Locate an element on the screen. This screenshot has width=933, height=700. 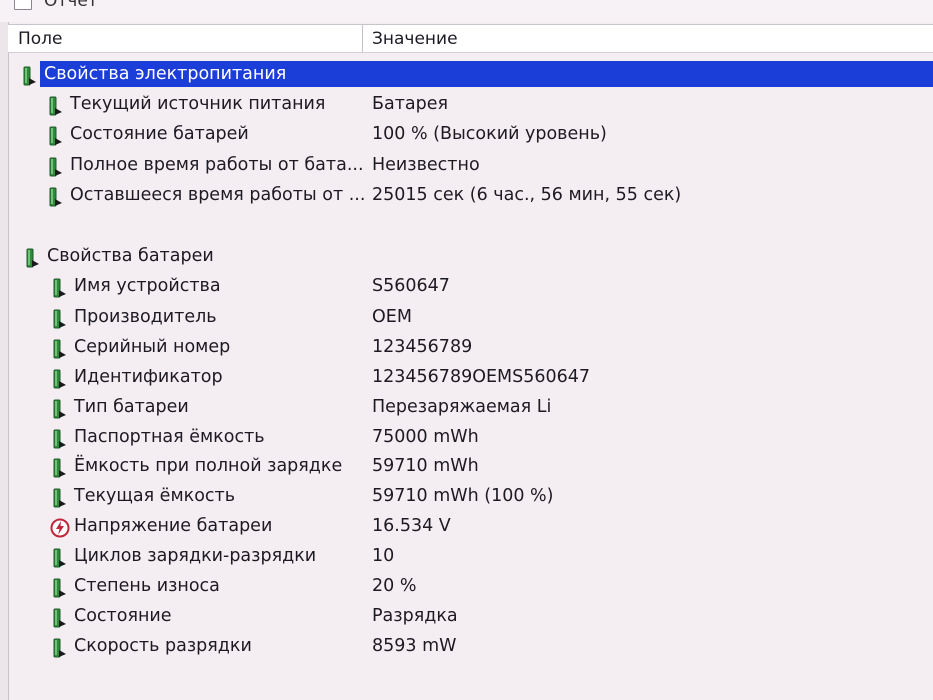
report-icon is located at coordinates (23, 5).